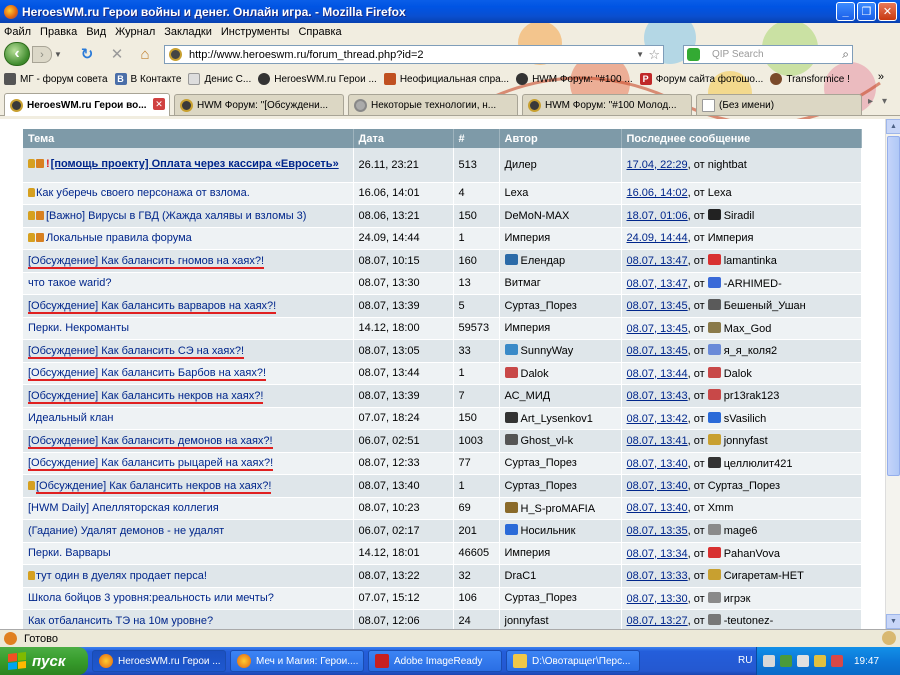  I want to click on last-post-link: 08.07, 13:35, so click(657, 531).